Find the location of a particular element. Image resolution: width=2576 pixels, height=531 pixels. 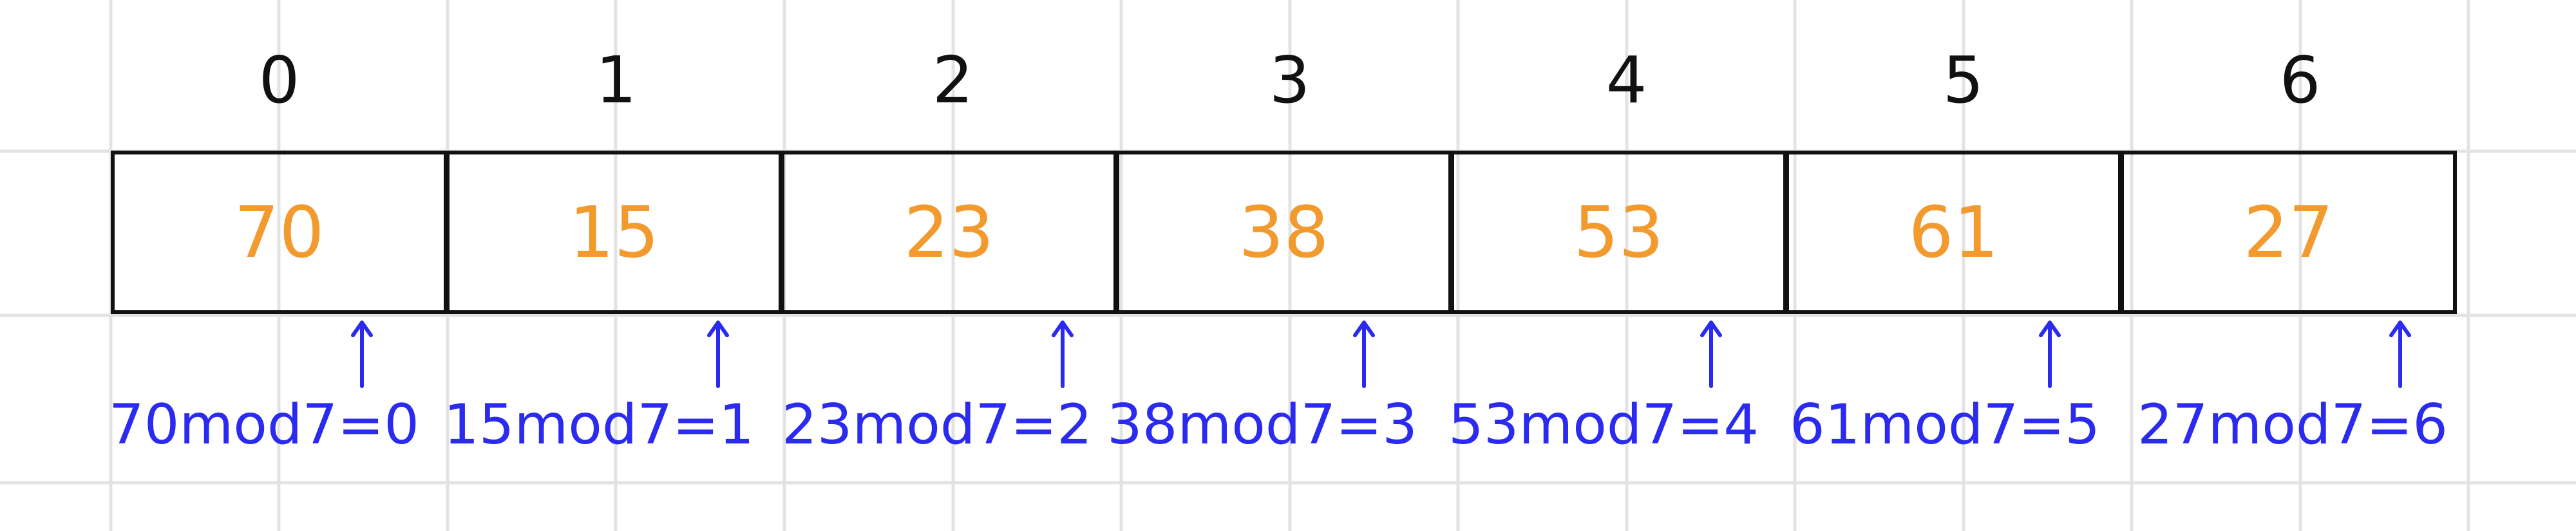

slot-value-2: 23 is located at coordinates (949, 232).